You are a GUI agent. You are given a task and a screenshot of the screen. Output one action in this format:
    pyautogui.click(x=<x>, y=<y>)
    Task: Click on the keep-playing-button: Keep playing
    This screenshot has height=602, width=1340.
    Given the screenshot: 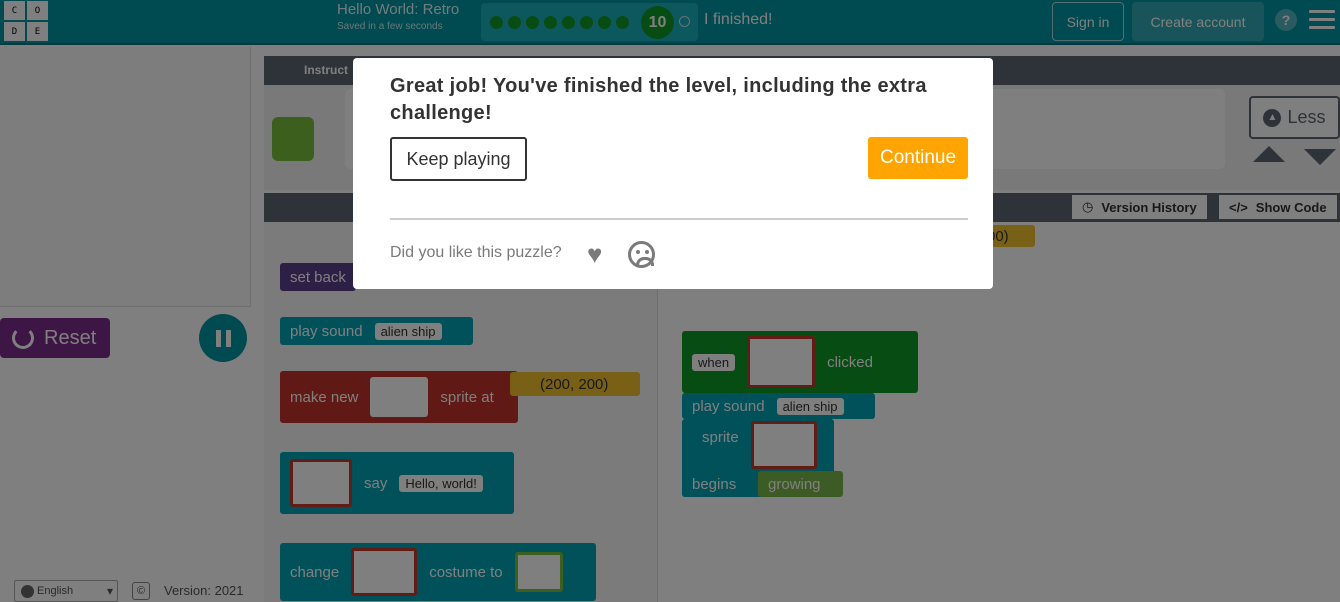 What is the action you would take?
    pyautogui.click(x=458, y=159)
    